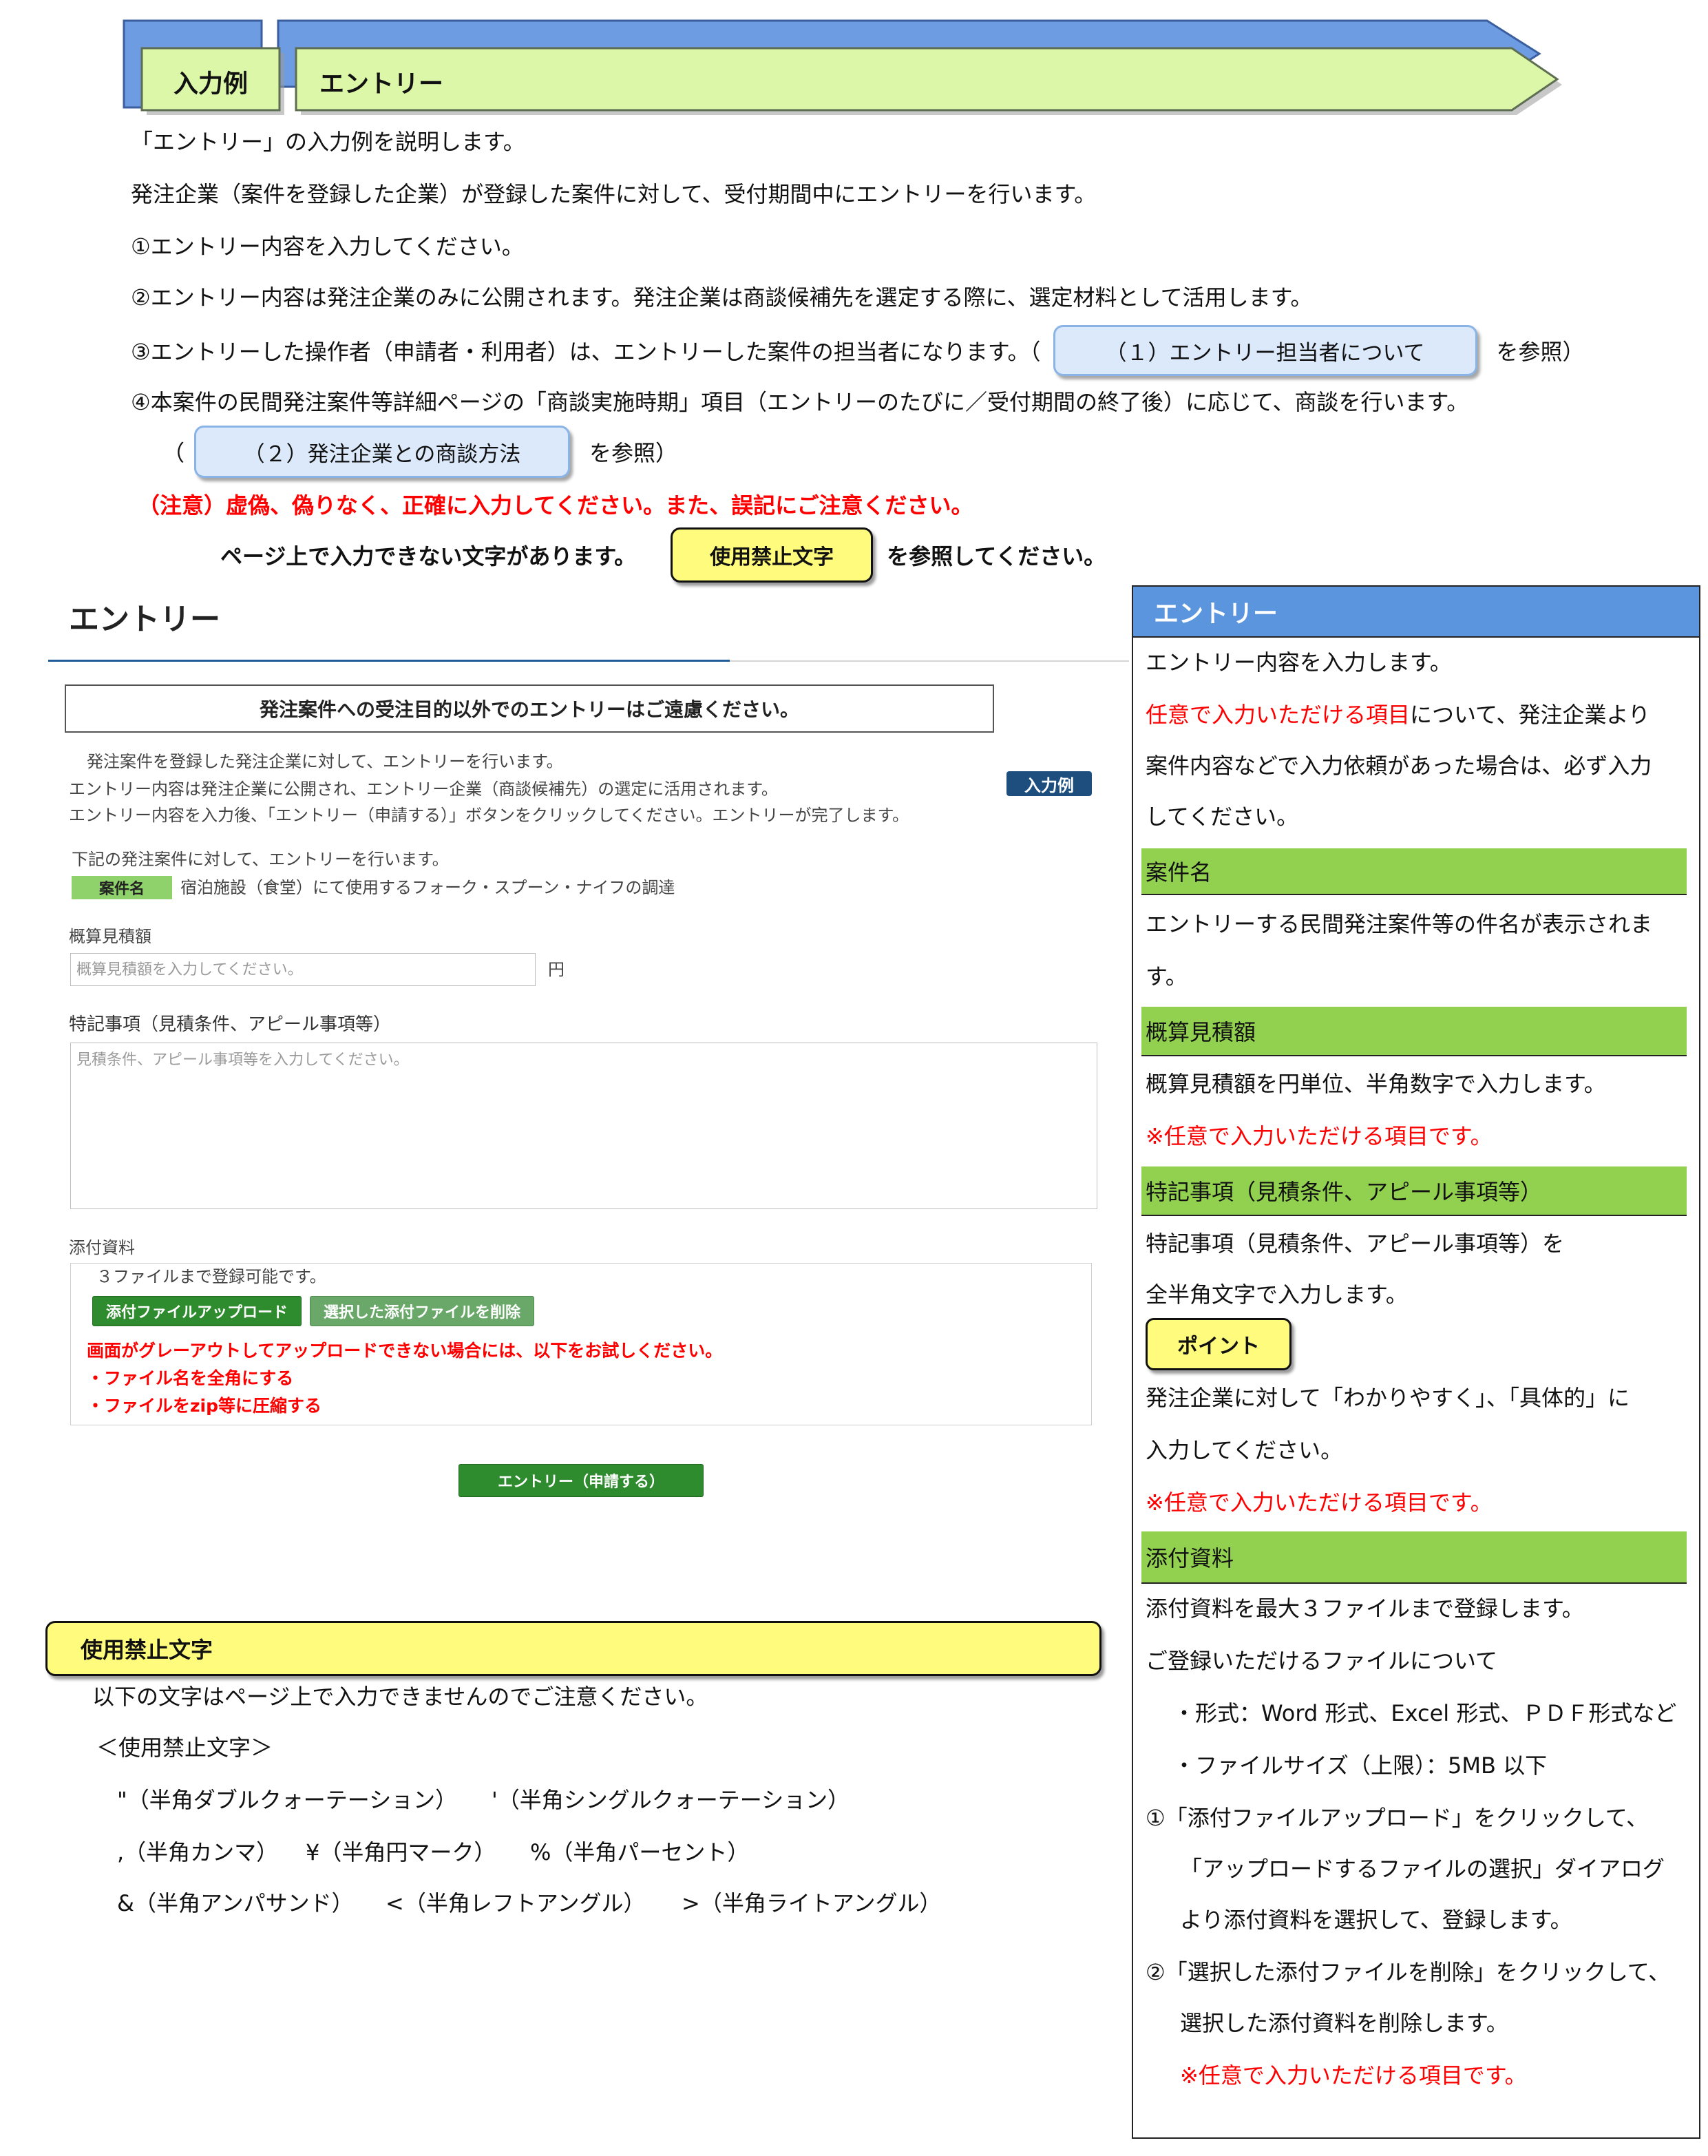 This screenshot has width=1708, height=2156. I want to click on forbidden-char-item: ,（半角カンマ）, so click(198, 1852).